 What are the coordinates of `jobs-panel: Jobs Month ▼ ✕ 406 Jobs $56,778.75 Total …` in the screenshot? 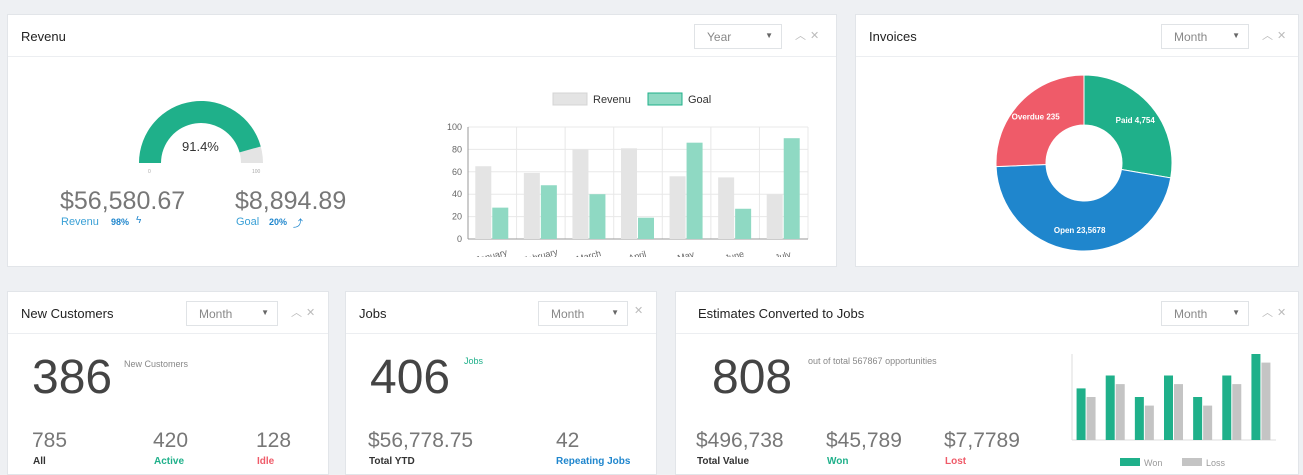 It's located at (501, 383).